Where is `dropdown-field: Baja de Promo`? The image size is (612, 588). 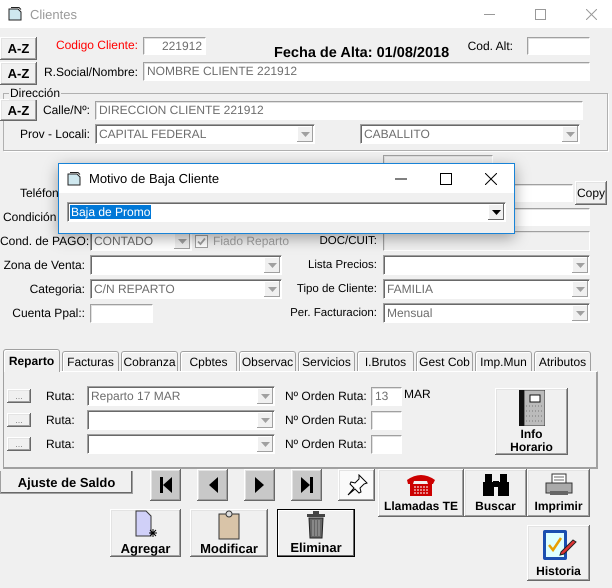
dropdown-field: Baja de Promo is located at coordinates (286, 212).